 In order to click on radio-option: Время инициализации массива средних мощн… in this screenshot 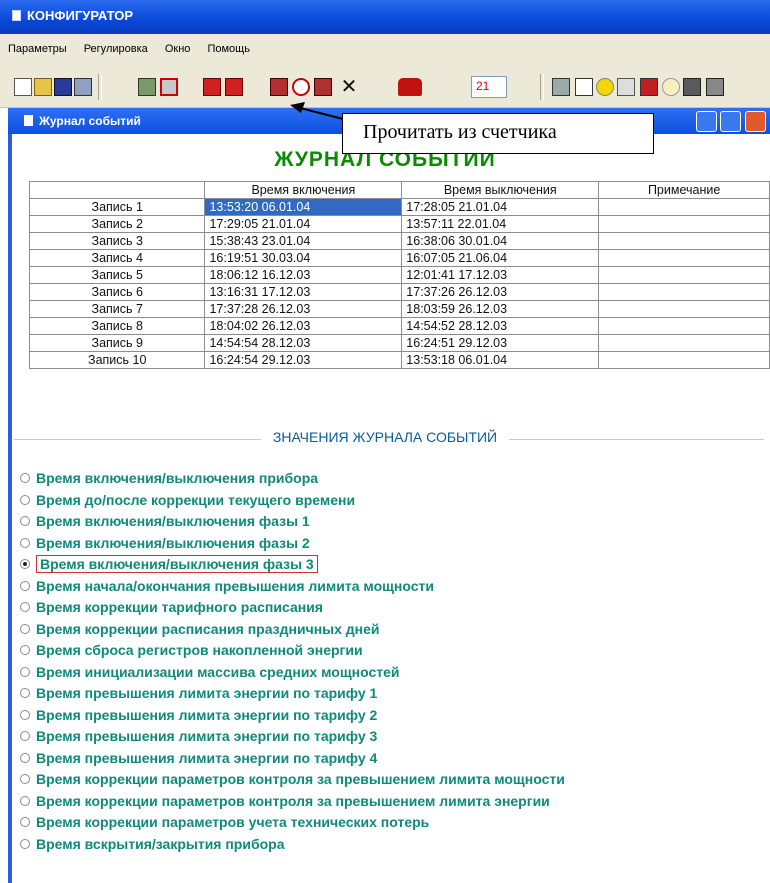, I will do `click(292, 675)`.